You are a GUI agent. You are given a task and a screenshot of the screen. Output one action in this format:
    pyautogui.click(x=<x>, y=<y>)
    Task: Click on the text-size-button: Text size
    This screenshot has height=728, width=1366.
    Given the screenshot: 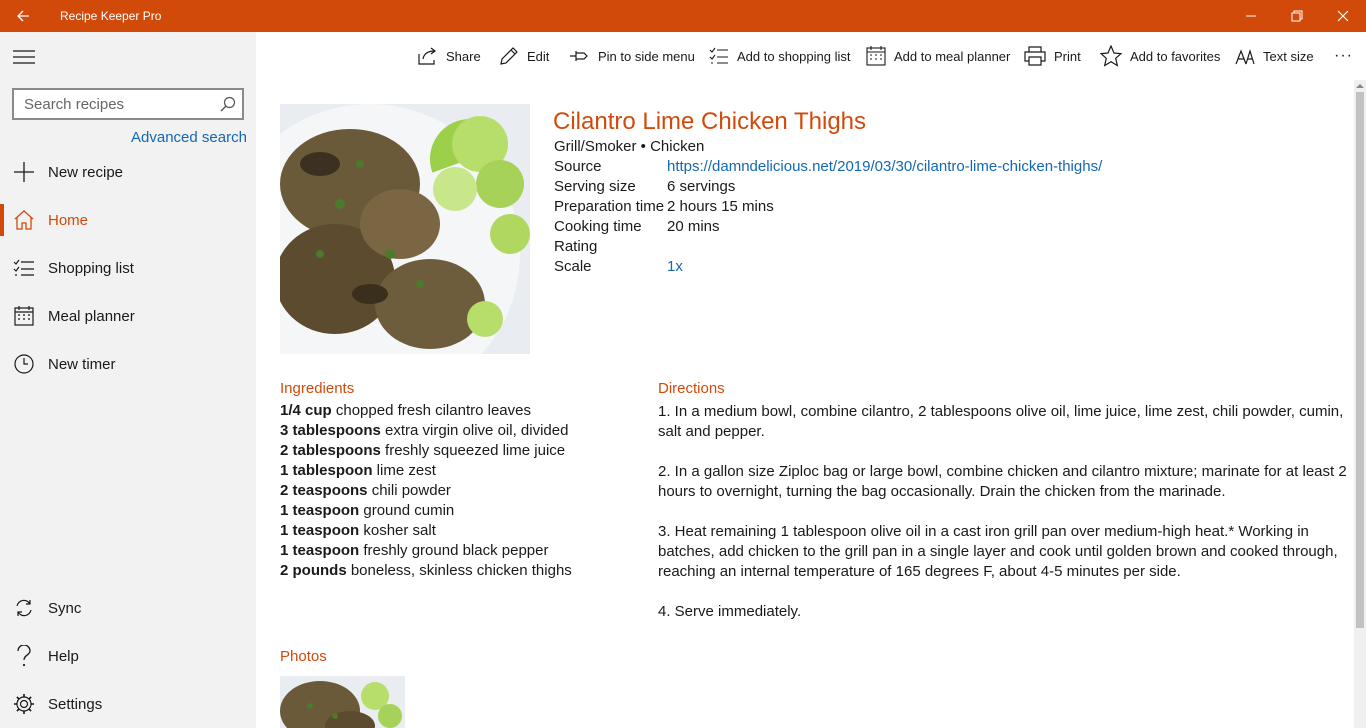 What is the action you would take?
    pyautogui.click(x=1274, y=56)
    